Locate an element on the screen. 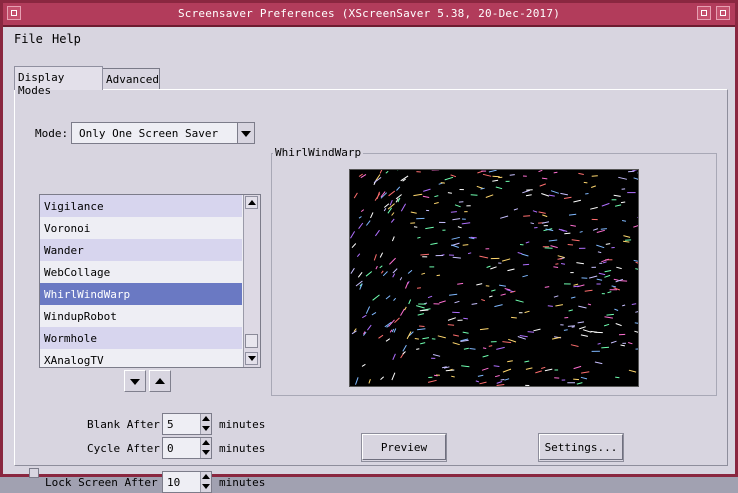  chevron-down-icon is located at coordinates (245, 133).